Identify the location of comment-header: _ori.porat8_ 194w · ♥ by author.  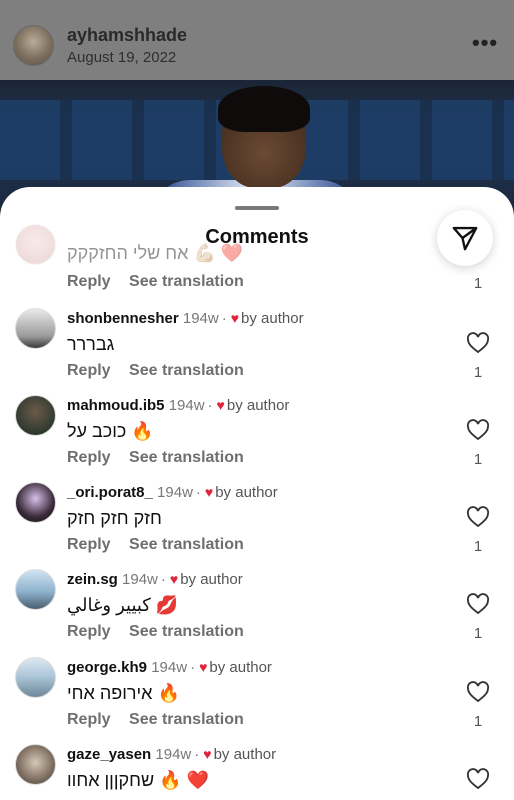
(172, 492).